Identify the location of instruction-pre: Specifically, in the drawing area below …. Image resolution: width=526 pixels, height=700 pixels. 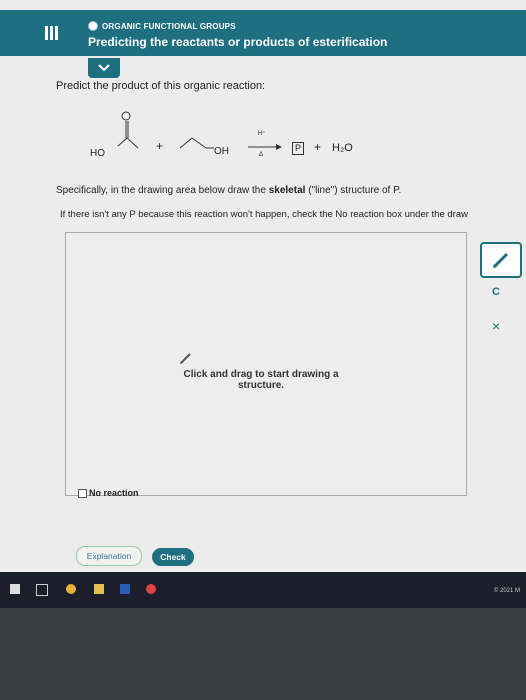
(162, 190).